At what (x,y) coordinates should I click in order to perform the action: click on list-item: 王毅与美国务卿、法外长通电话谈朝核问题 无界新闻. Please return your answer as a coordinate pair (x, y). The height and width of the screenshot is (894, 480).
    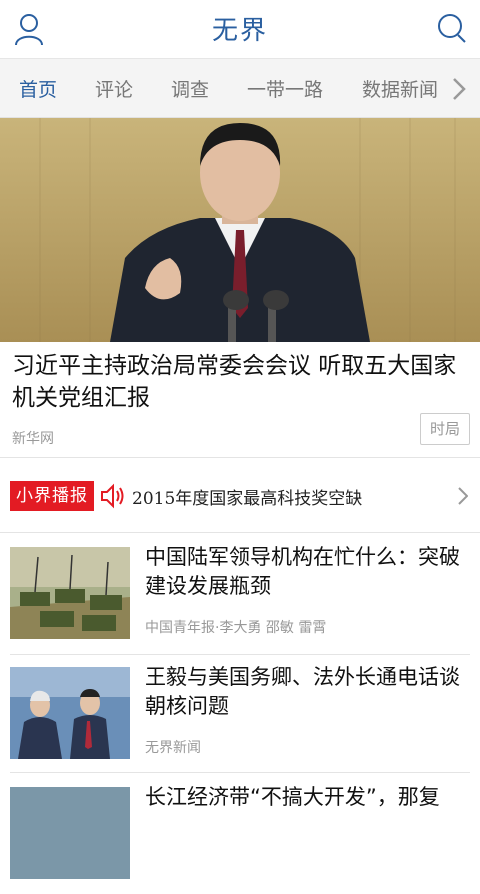
    Looking at the image, I should click on (240, 715).